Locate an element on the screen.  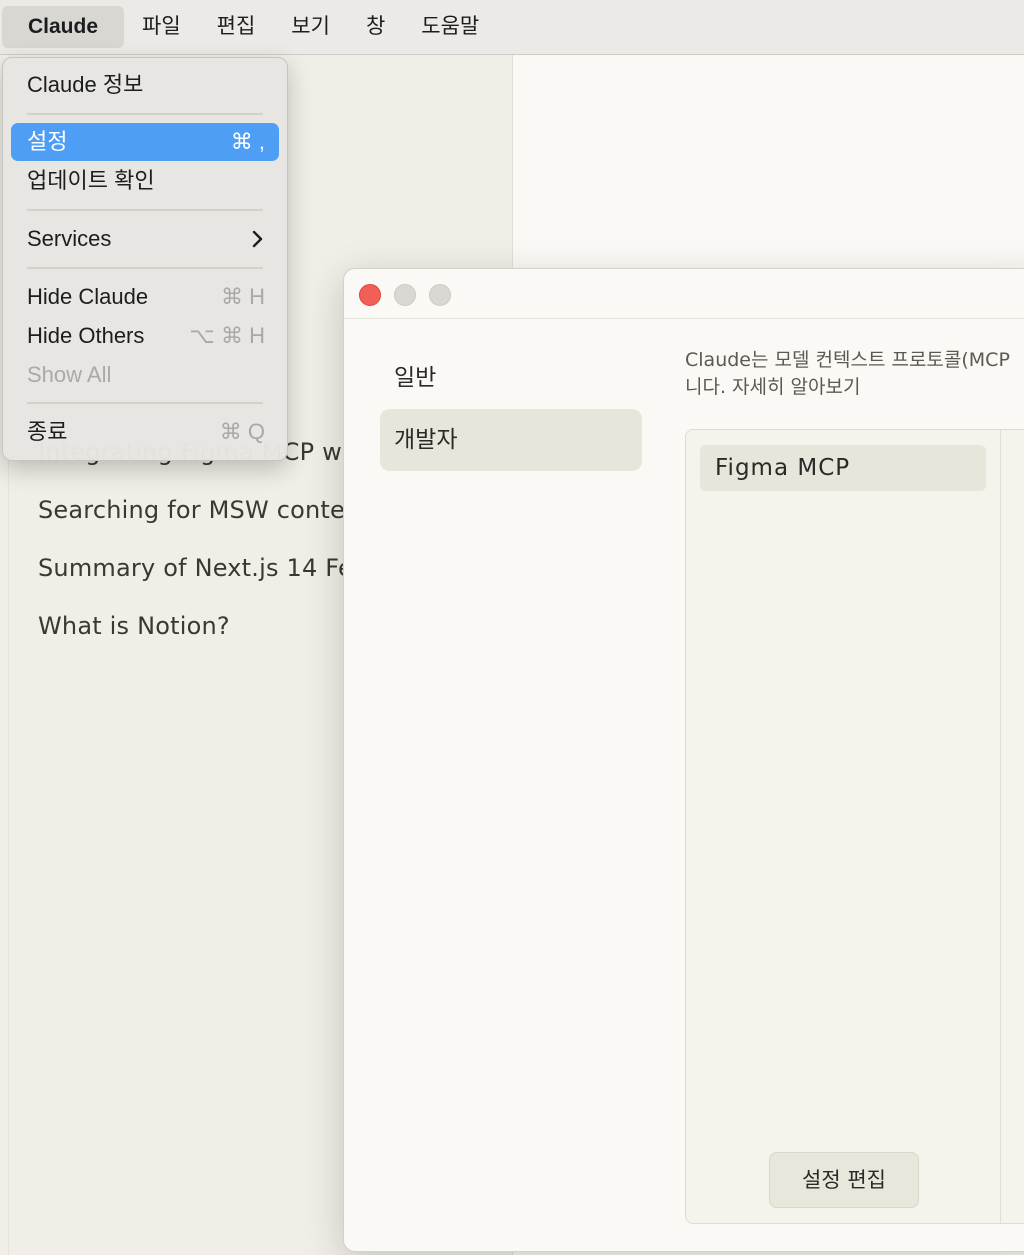
menu-item-check-updates: 업데이트 확인 is located at coordinates (145, 181).